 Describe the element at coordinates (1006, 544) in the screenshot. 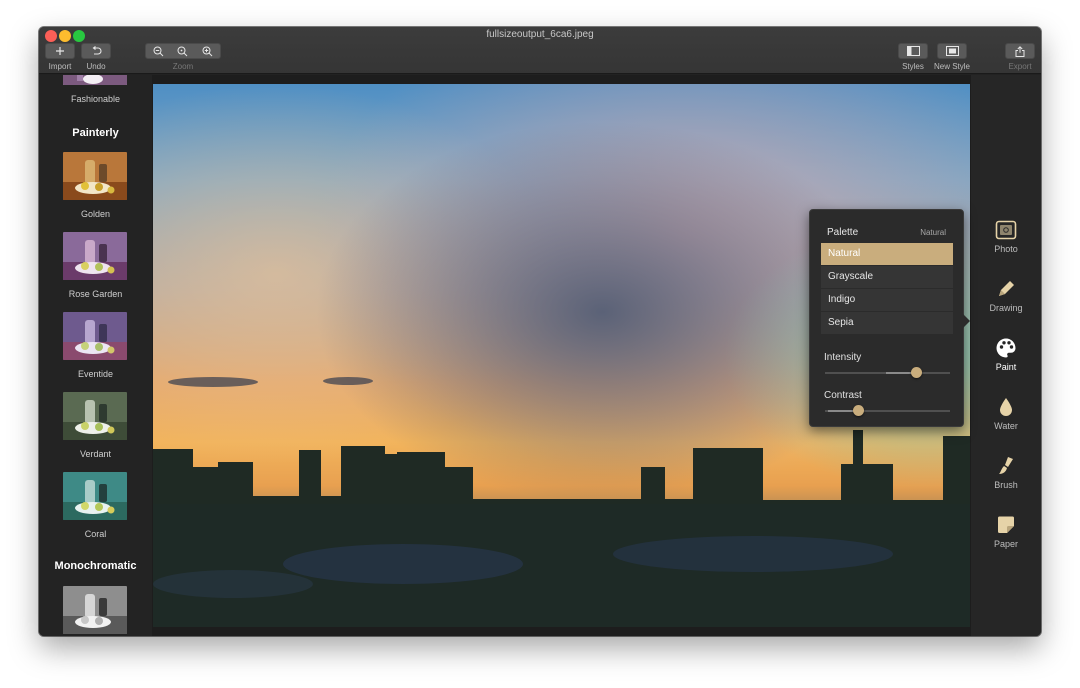

I see `tool-label-paper: Paper` at that location.